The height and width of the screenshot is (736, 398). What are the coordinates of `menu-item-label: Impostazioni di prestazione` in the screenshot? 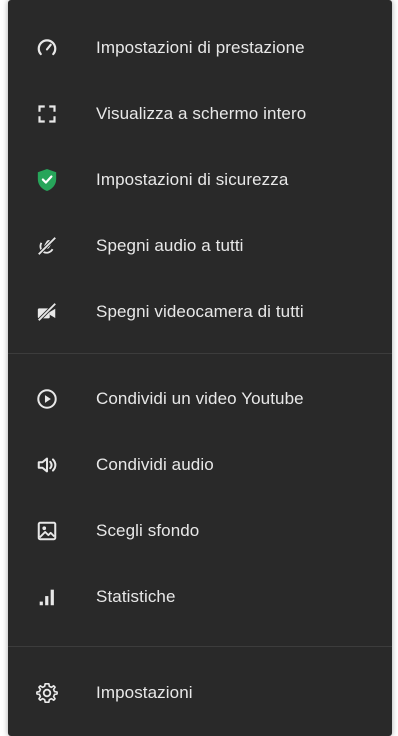 It's located at (200, 47).